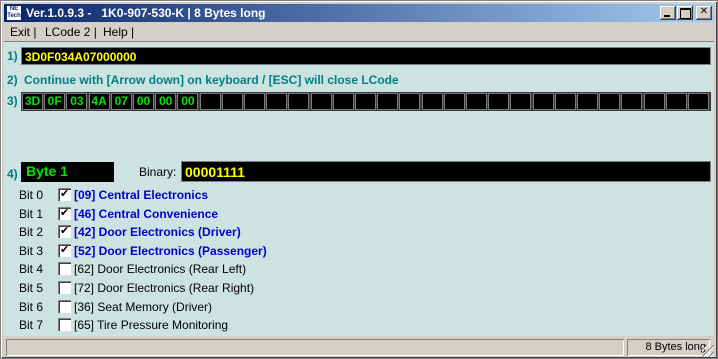 The height and width of the screenshot is (359, 718). What do you see at coordinates (446, 171) in the screenshot?
I see `binary-field: 00001111` at bounding box center [446, 171].